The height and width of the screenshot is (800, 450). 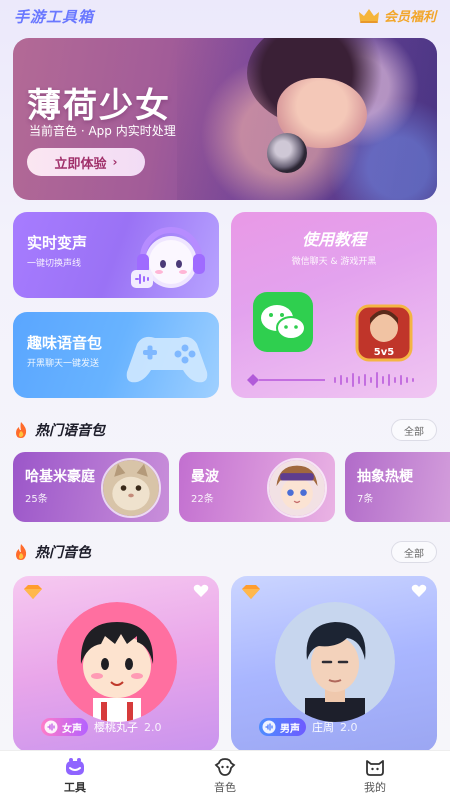 I want to click on hero-title: 薄荷少女, so click(x=99, y=106).